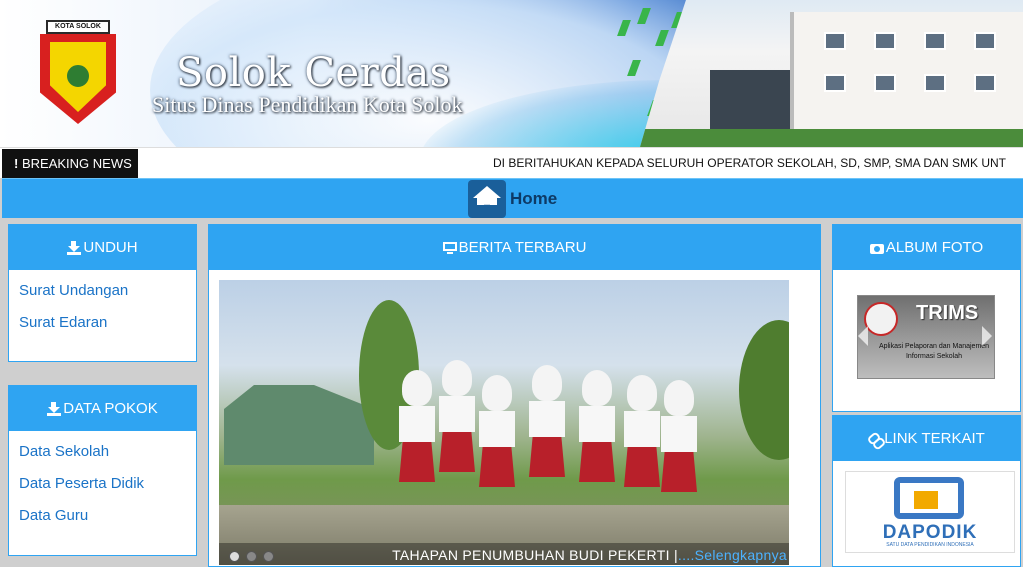 This screenshot has height=567, width=1023. Describe the element at coordinates (875, 439) in the screenshot. I see `link-icon` at that location.